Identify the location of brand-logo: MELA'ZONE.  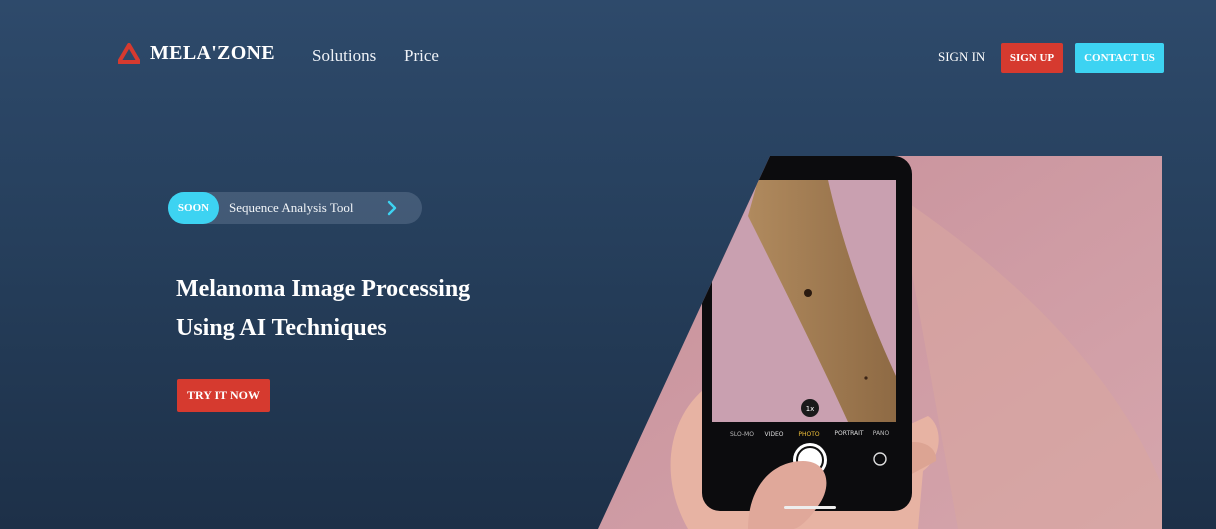
(196, 53).